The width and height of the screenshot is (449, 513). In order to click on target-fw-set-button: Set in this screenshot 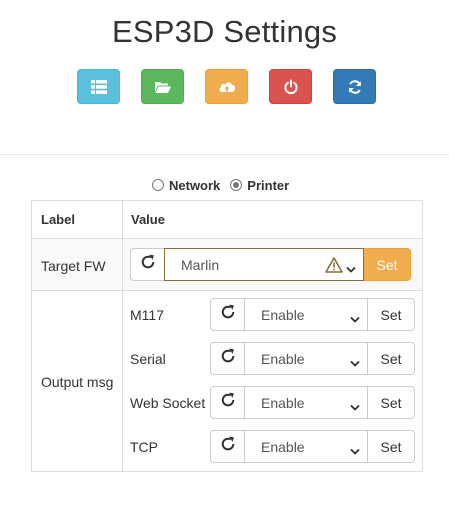, I will do `click(387, 264)`.